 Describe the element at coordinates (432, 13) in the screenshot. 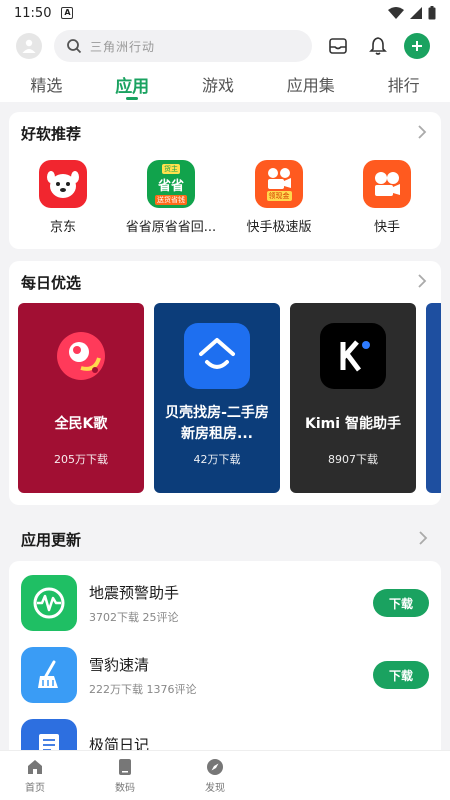

I see `battery-icon` at that location.